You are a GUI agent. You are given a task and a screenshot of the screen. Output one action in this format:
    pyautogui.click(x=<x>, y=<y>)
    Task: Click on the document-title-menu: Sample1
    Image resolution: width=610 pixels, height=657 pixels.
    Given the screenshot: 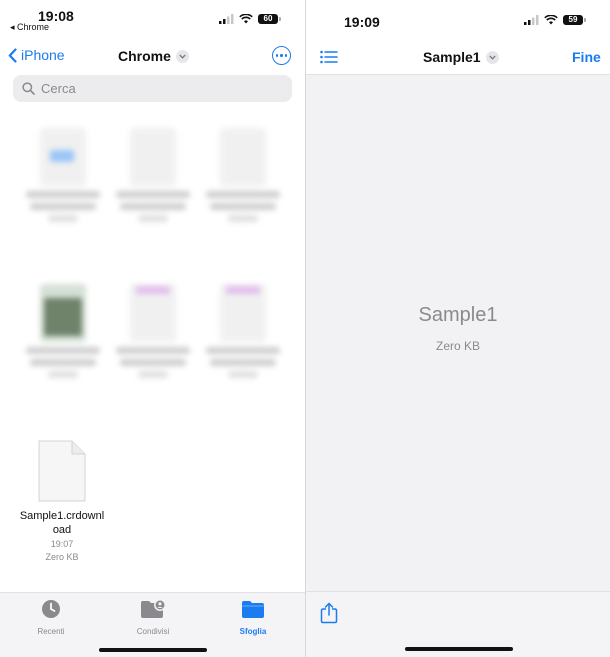 What is the action you would take?
    pyautogui.click(x=461, y=57)
    